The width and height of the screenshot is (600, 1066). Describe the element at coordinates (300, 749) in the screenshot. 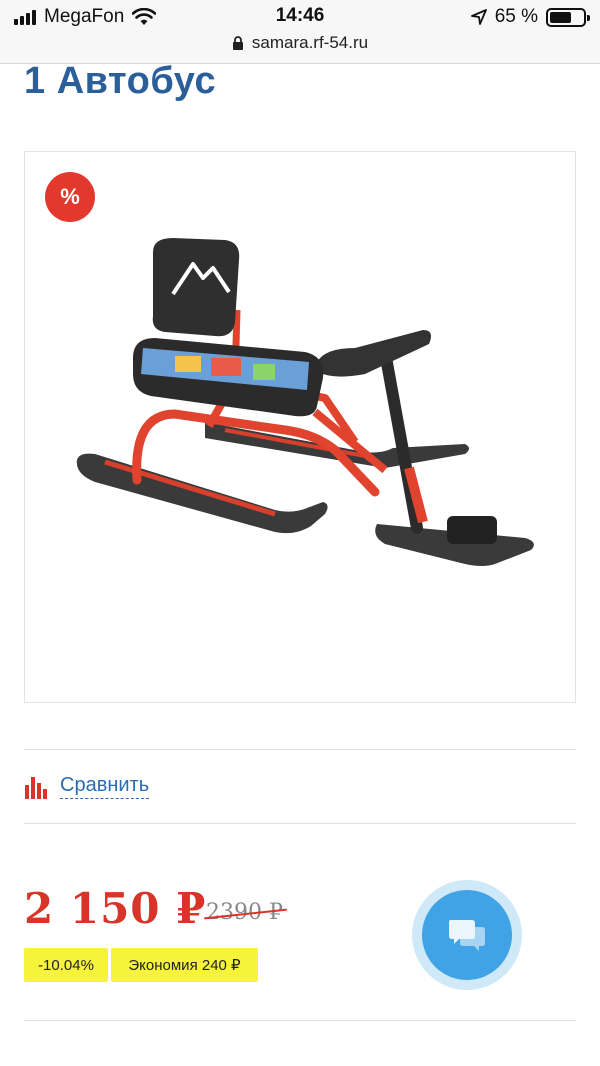

I see `divider-top` at that location.